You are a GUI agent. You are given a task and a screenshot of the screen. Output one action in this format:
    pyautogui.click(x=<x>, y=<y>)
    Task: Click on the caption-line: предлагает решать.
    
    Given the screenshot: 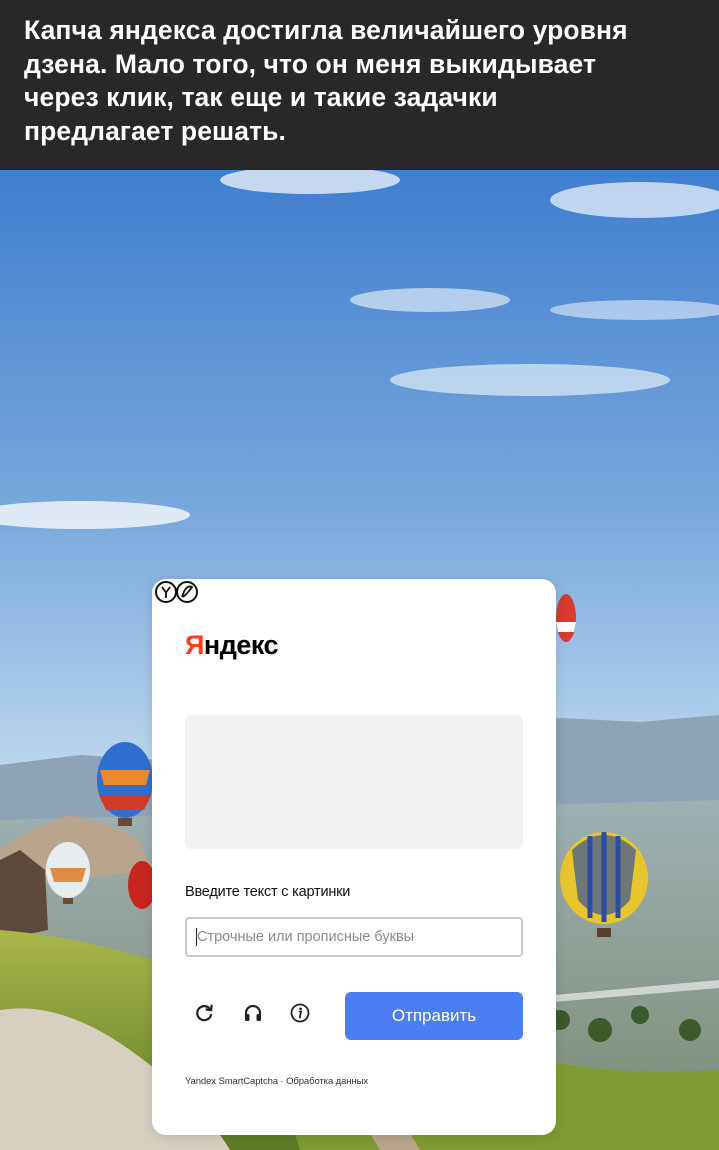 What is the action you would take?
    pyautogui.click(x=155, y=130)
    